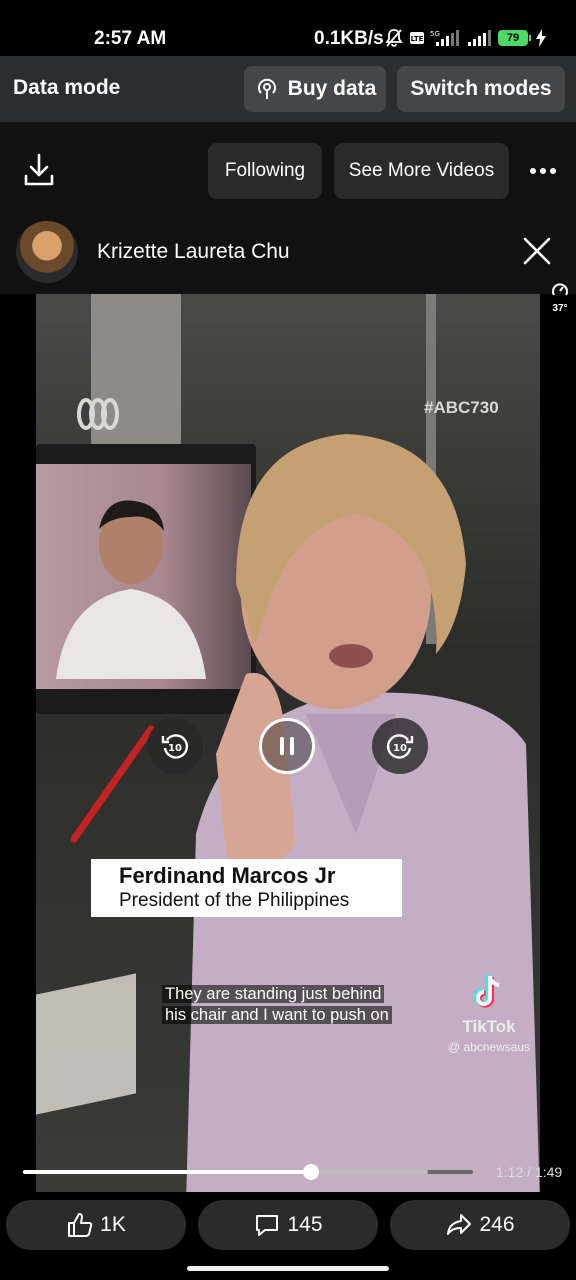  What do you see at coordinates (193, 252) in the screenshot?
I see `author-name: Krizette Laureta Chu` at bounding box center [193, 252].